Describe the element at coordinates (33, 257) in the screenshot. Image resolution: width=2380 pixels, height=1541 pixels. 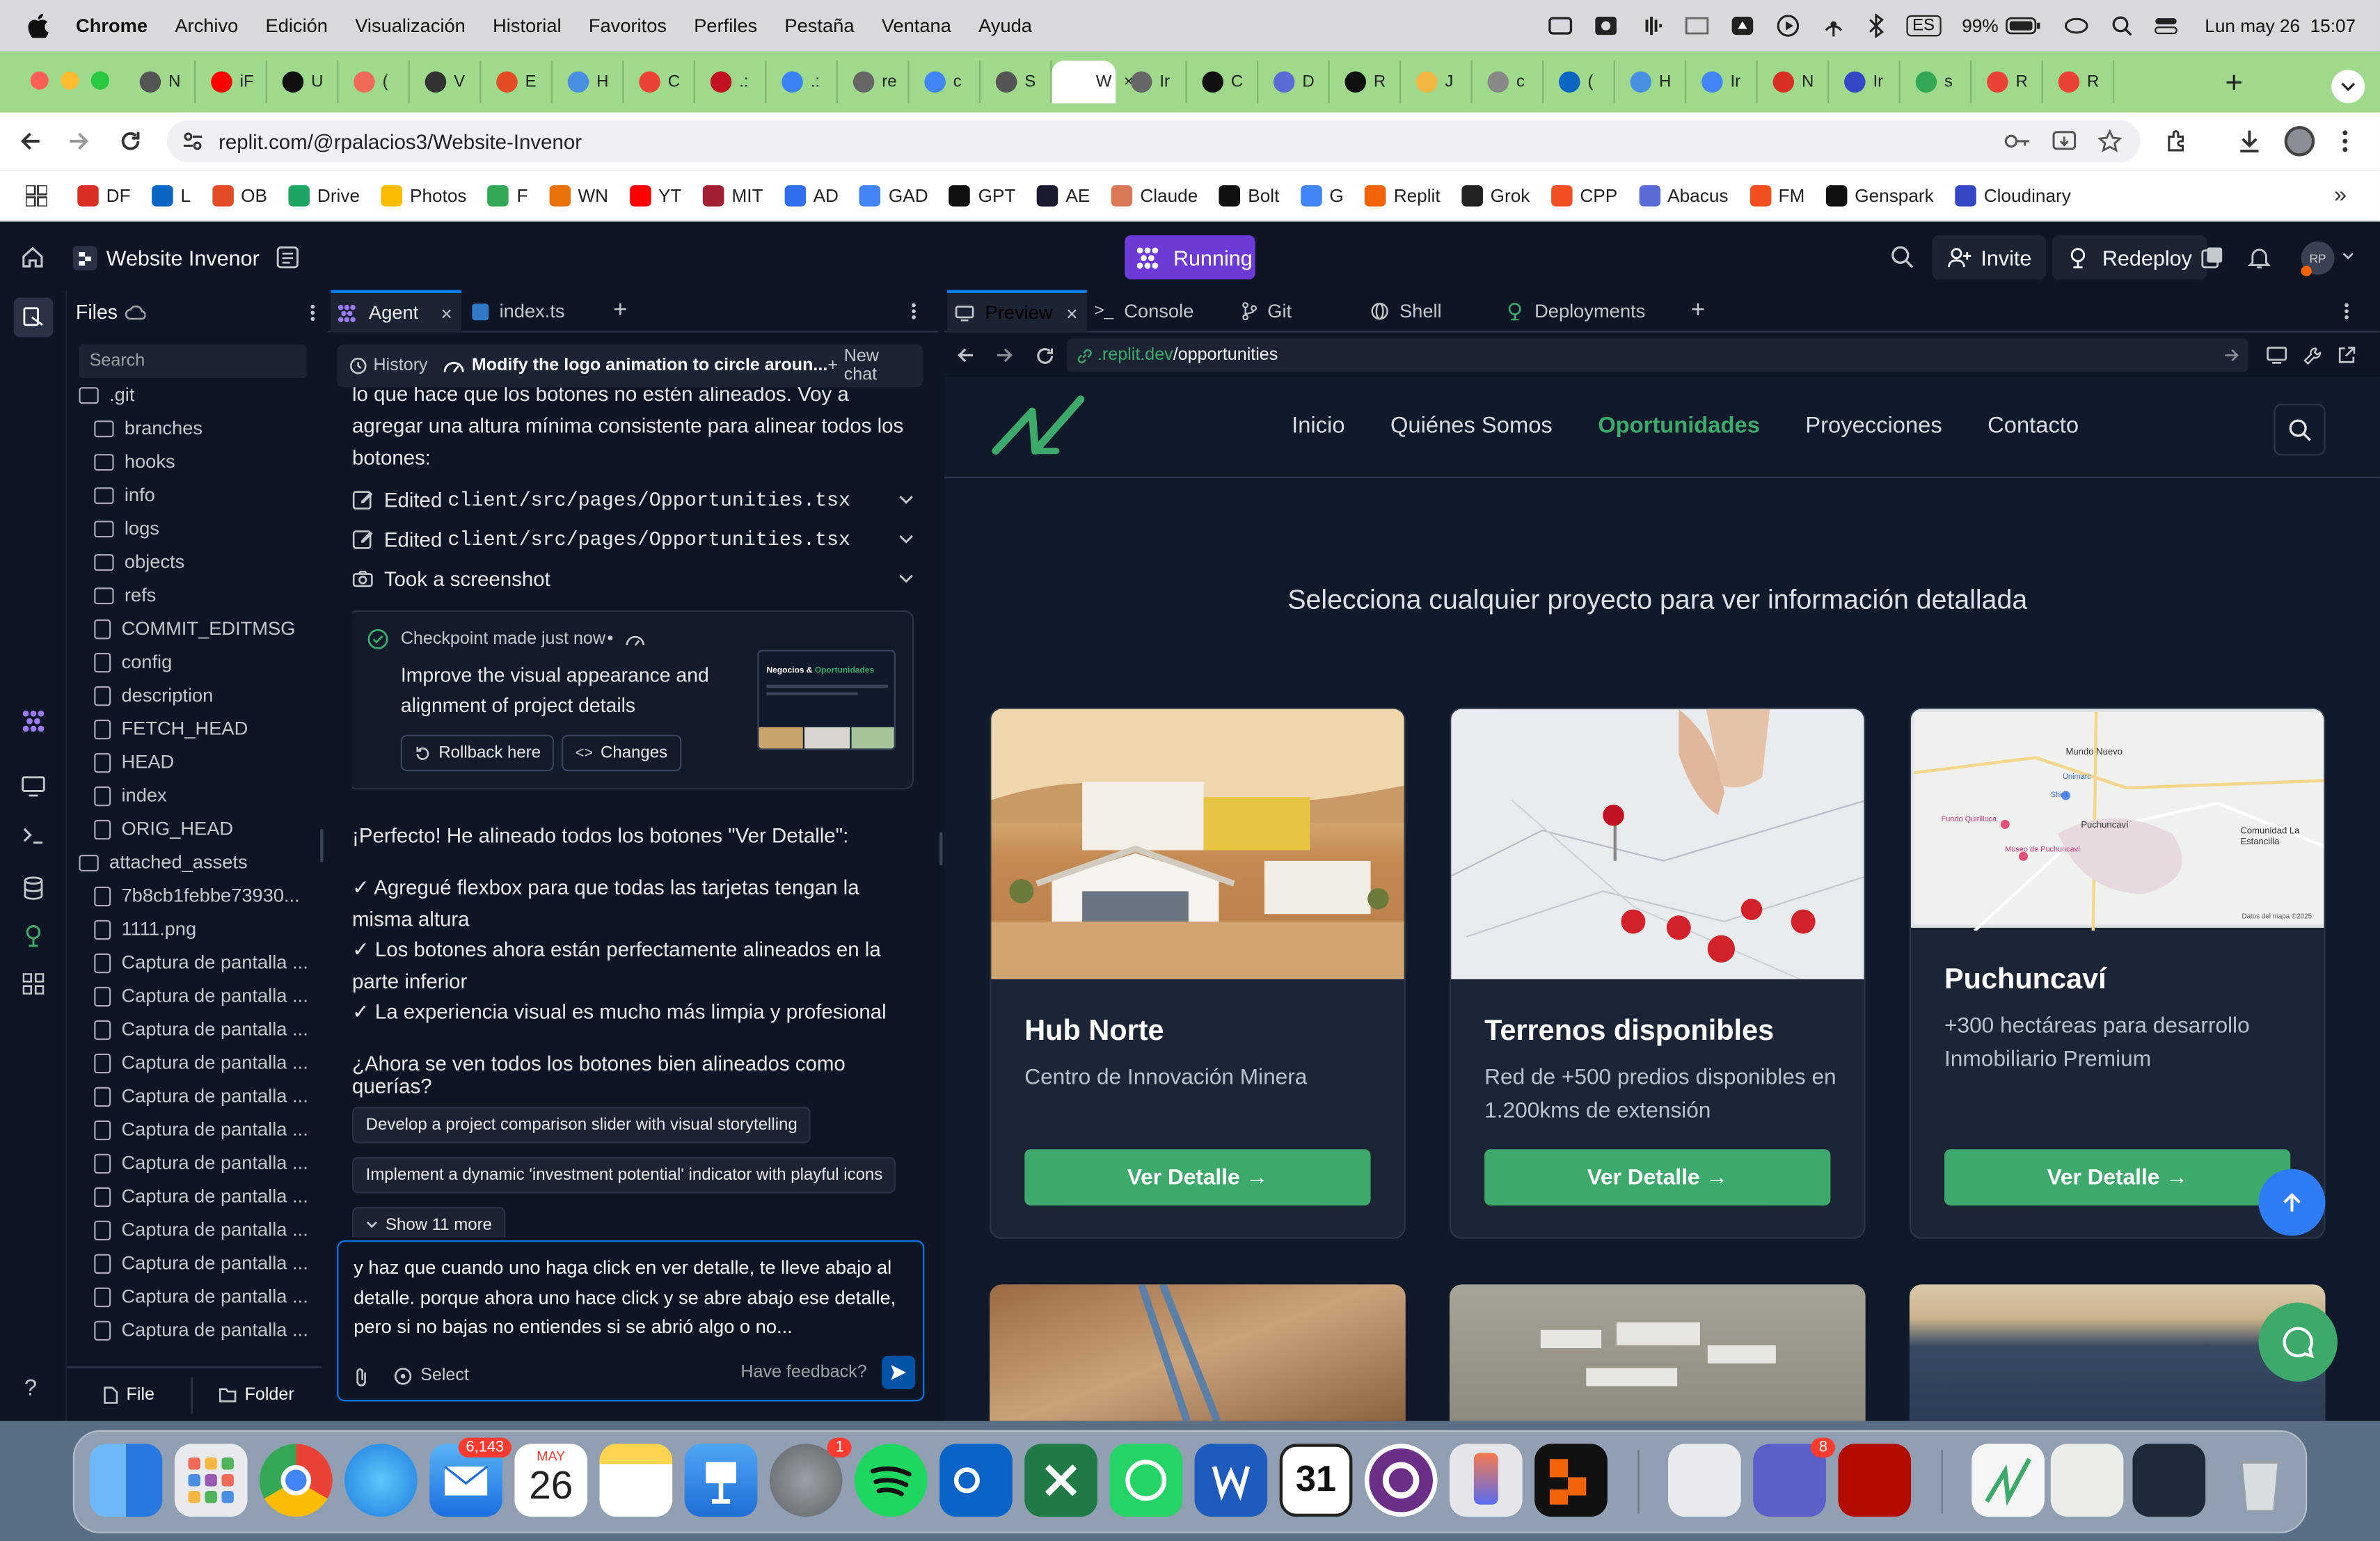
I see `home-icon` at that location.